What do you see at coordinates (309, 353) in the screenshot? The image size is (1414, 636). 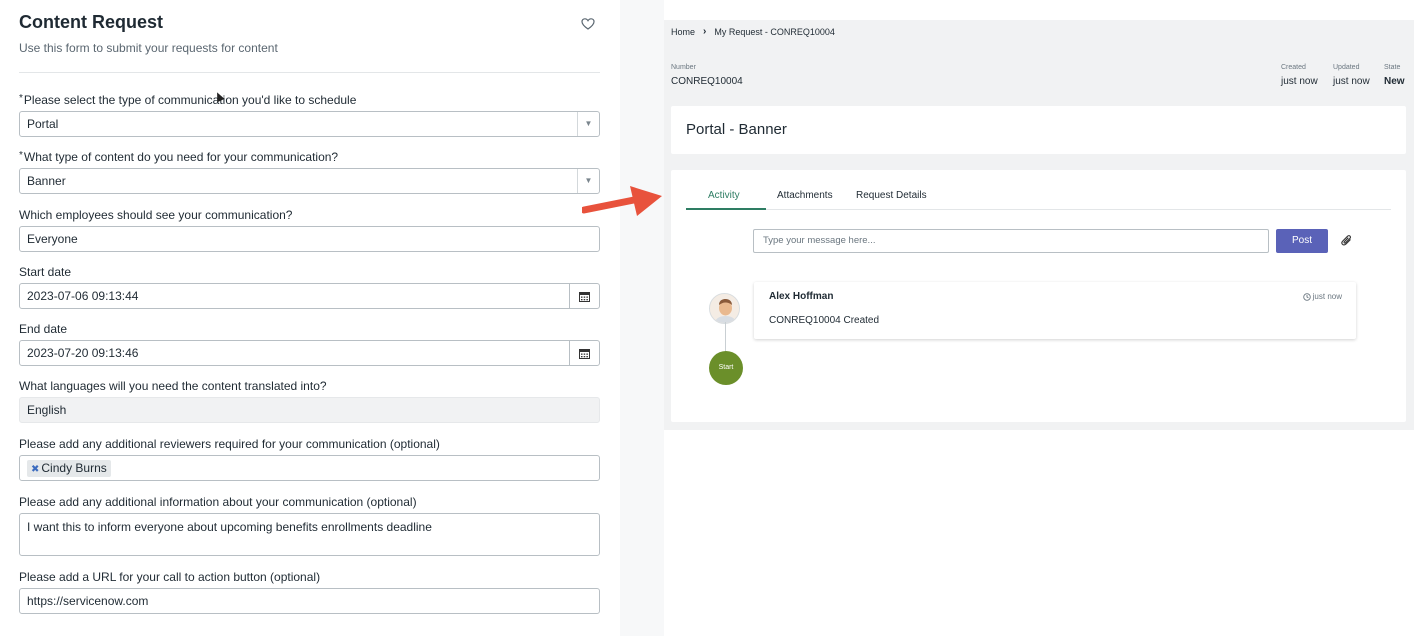 I see `end-date-field: 2023-07-20 09:13:46` at bounding box center [309, 353].